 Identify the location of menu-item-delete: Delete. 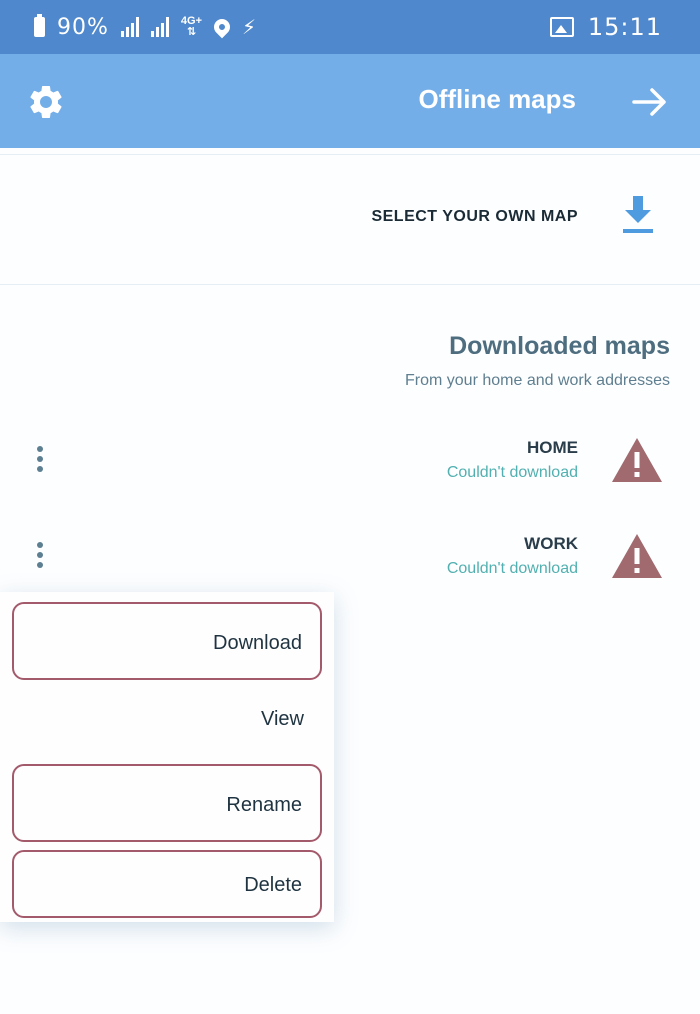
(167, 884).